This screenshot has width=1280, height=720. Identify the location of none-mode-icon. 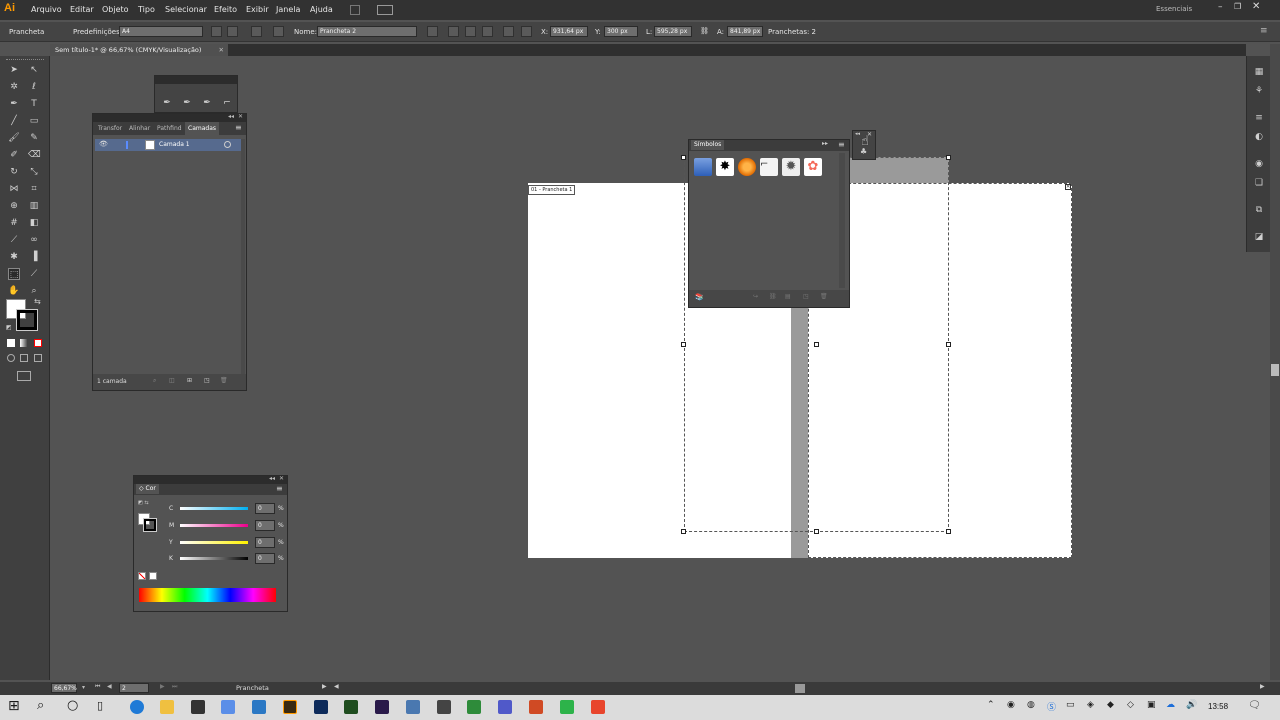
(38, 343).